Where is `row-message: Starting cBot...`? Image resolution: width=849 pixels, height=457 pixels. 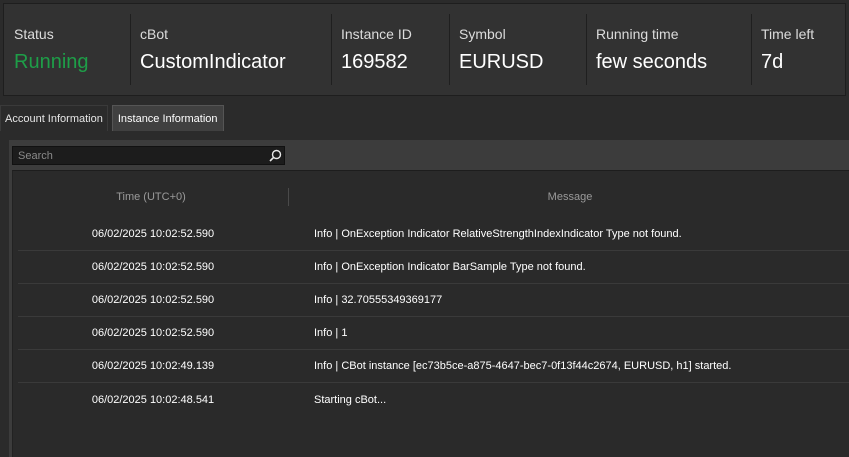
row-message: Starting cBot... is located at coordinates (350, 399).